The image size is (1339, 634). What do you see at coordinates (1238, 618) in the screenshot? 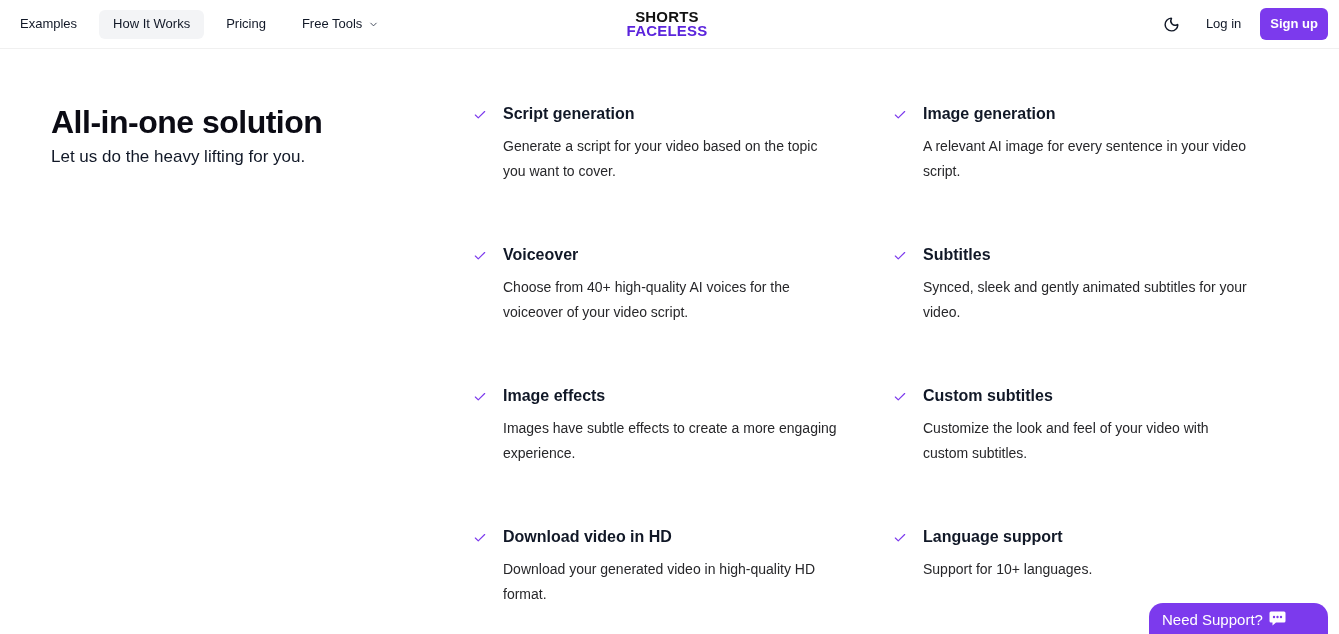
I see `support-button: Need Support?` at bounding box center [1238, 618].